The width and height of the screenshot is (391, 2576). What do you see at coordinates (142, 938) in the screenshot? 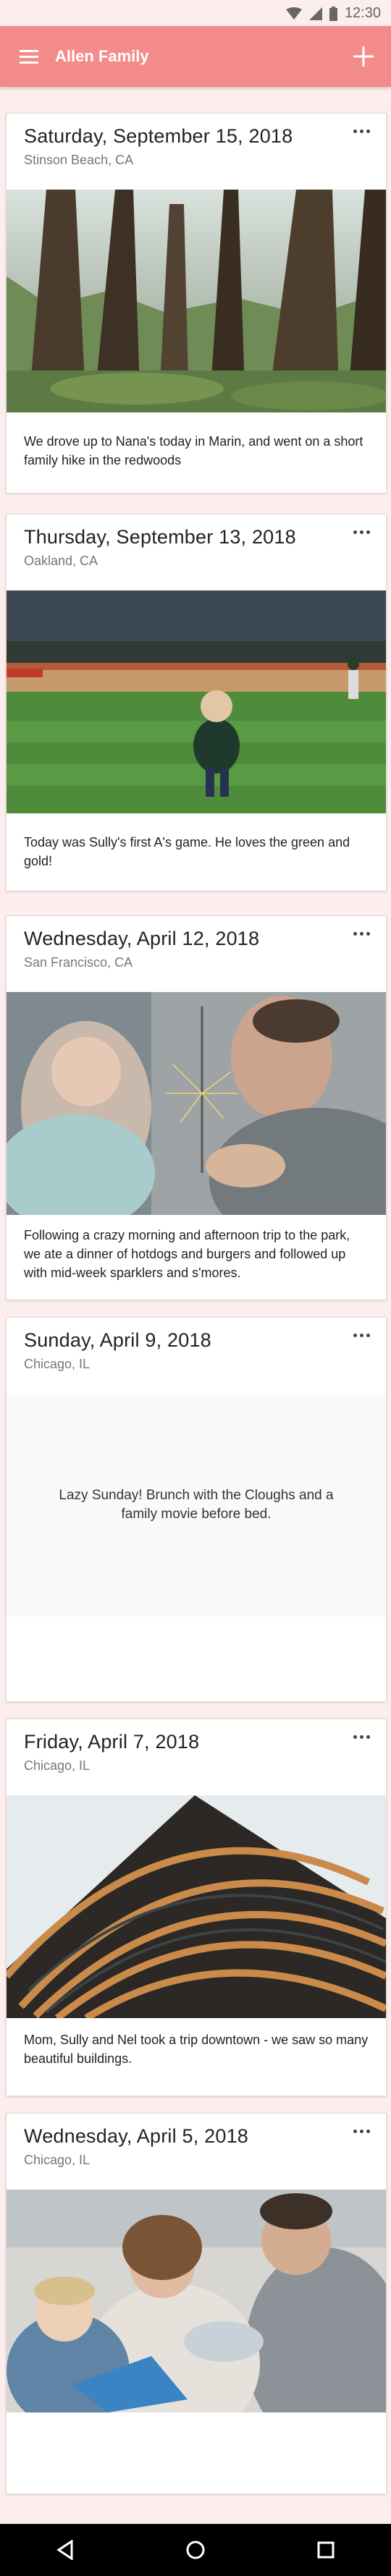
I see `post-date: Wednesday, April 12, 2018` at bounding box center [142, 938].